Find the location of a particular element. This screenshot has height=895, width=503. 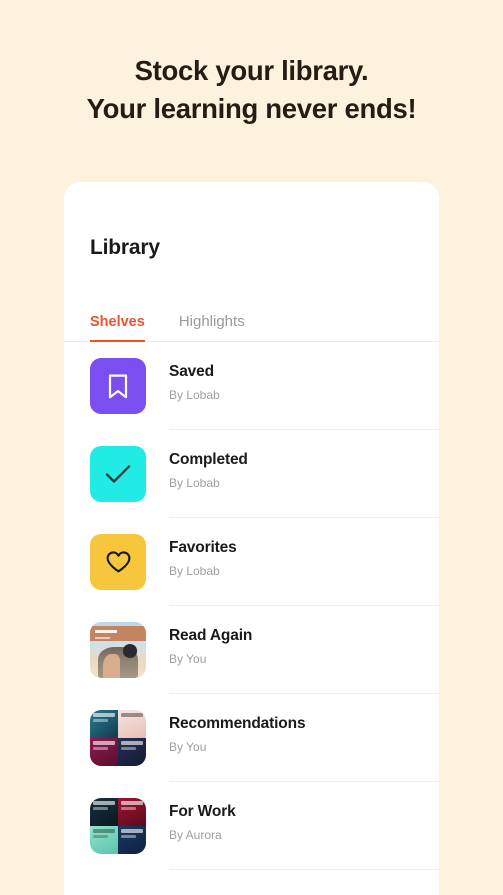

list-item: Favorites By Lobab is located at coordinates (264, 562).